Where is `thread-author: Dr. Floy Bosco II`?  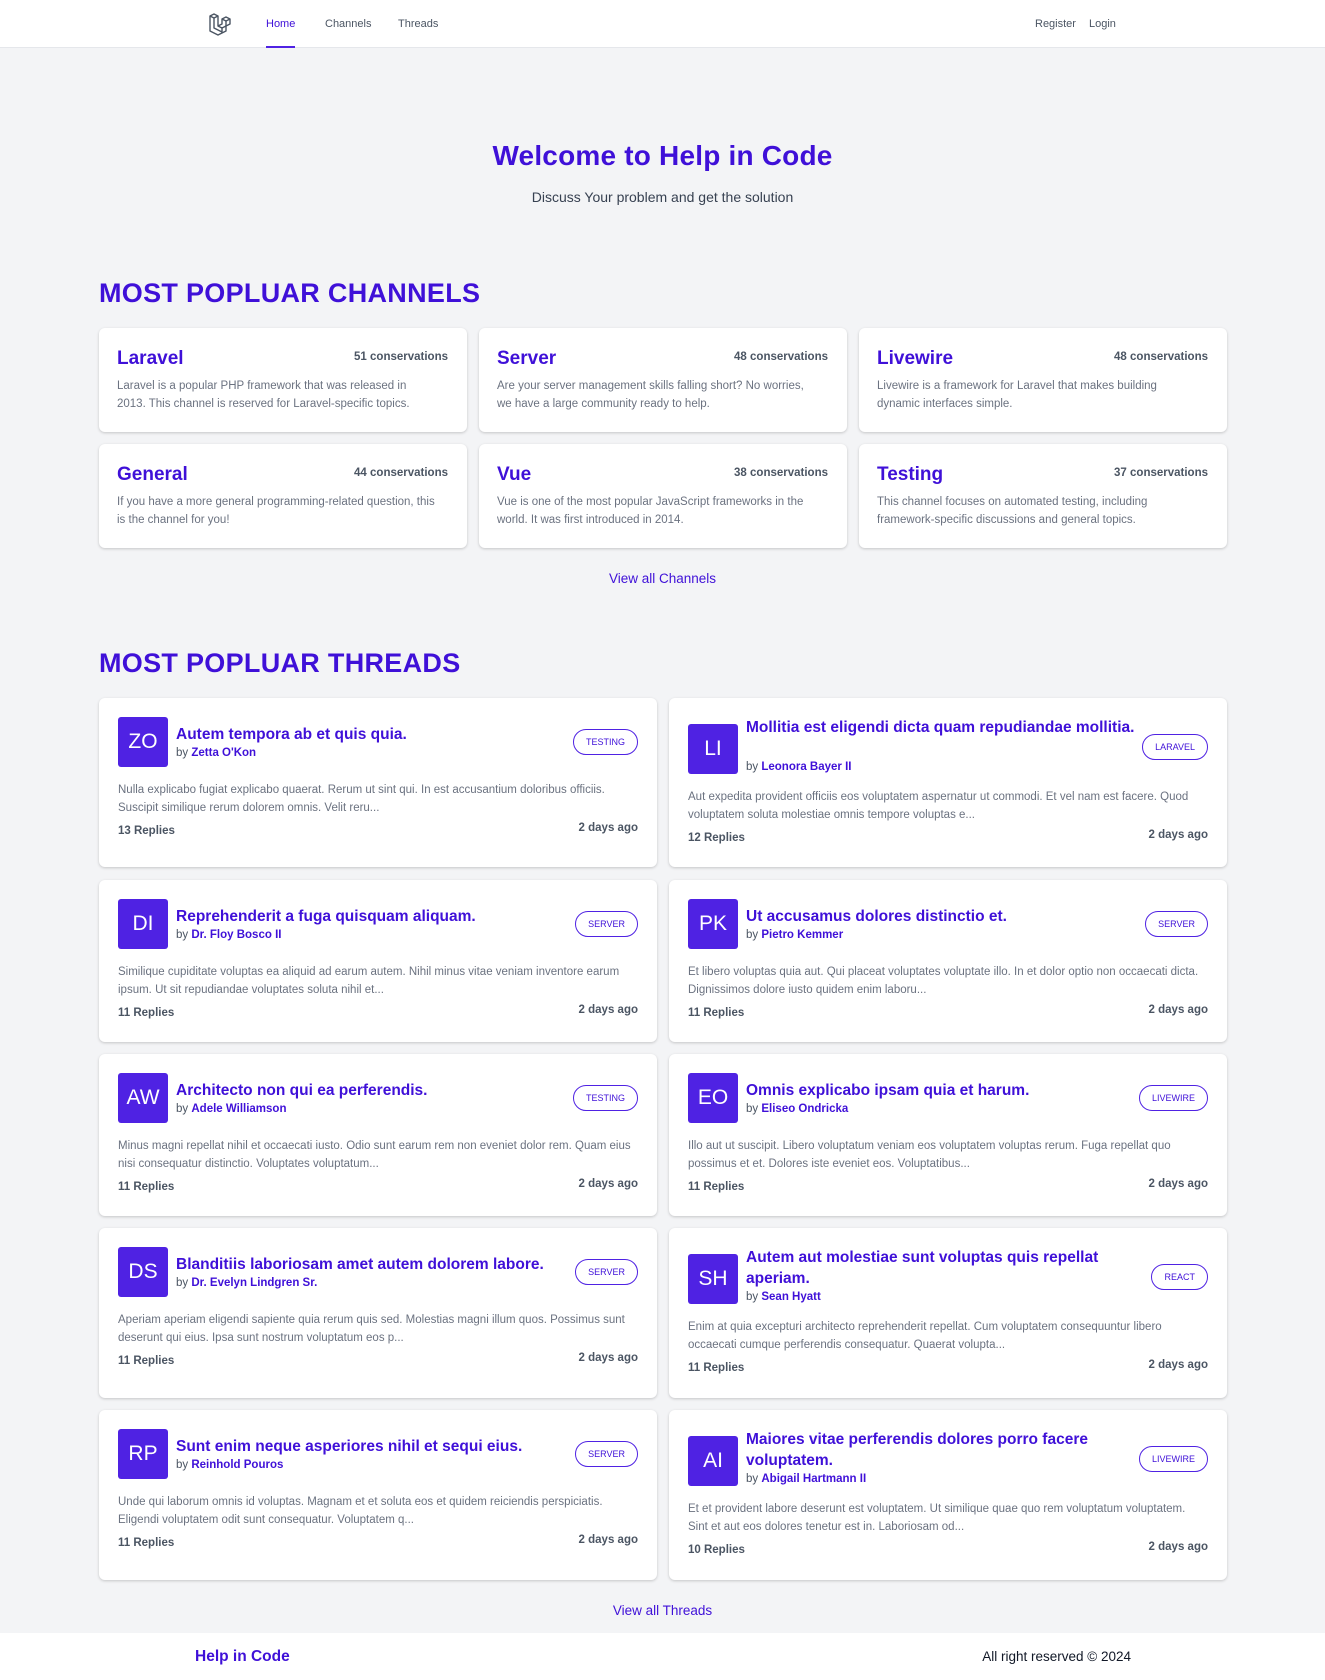 thread-author: Dr. Floy Bosco II is located at coordinates (236, 935).